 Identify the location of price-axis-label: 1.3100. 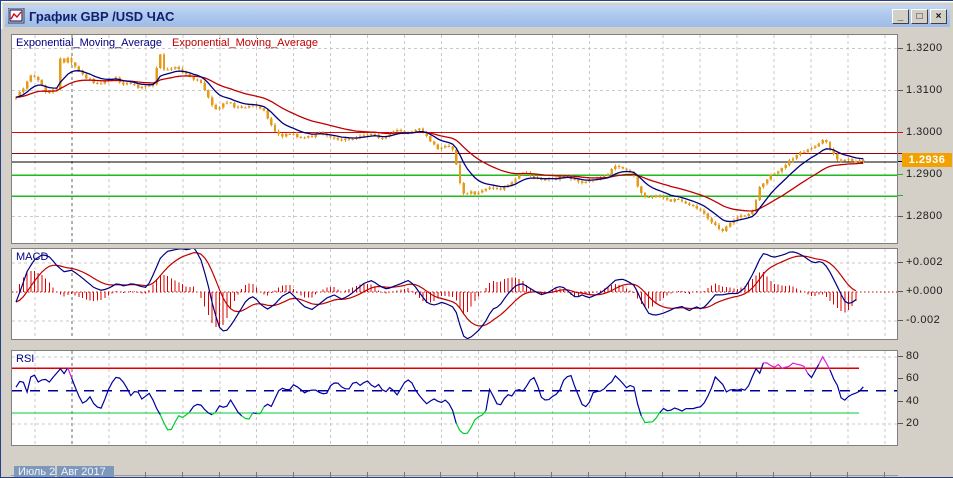
(924, 89).